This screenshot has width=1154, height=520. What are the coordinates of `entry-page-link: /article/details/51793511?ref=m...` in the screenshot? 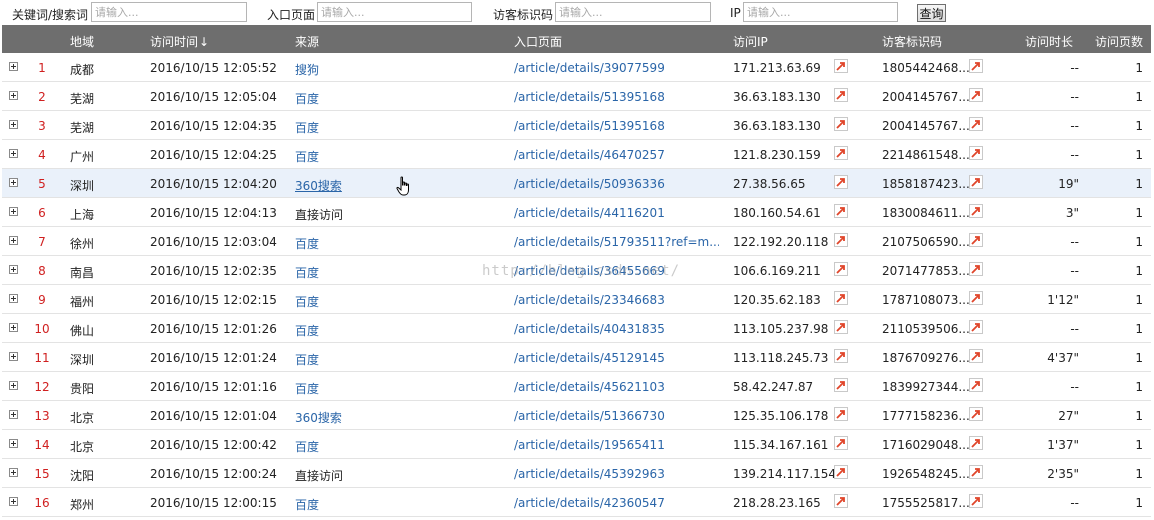 It's located at (616, 242).